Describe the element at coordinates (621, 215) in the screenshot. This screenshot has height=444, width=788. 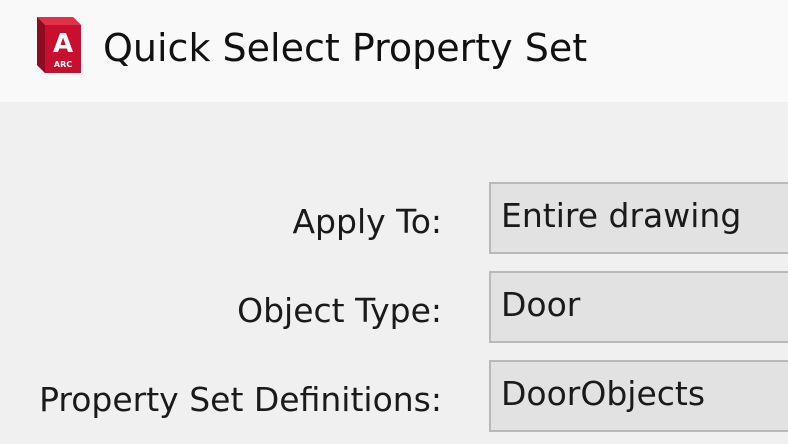
I see `apply-to-value: Entire drawing` at that location.